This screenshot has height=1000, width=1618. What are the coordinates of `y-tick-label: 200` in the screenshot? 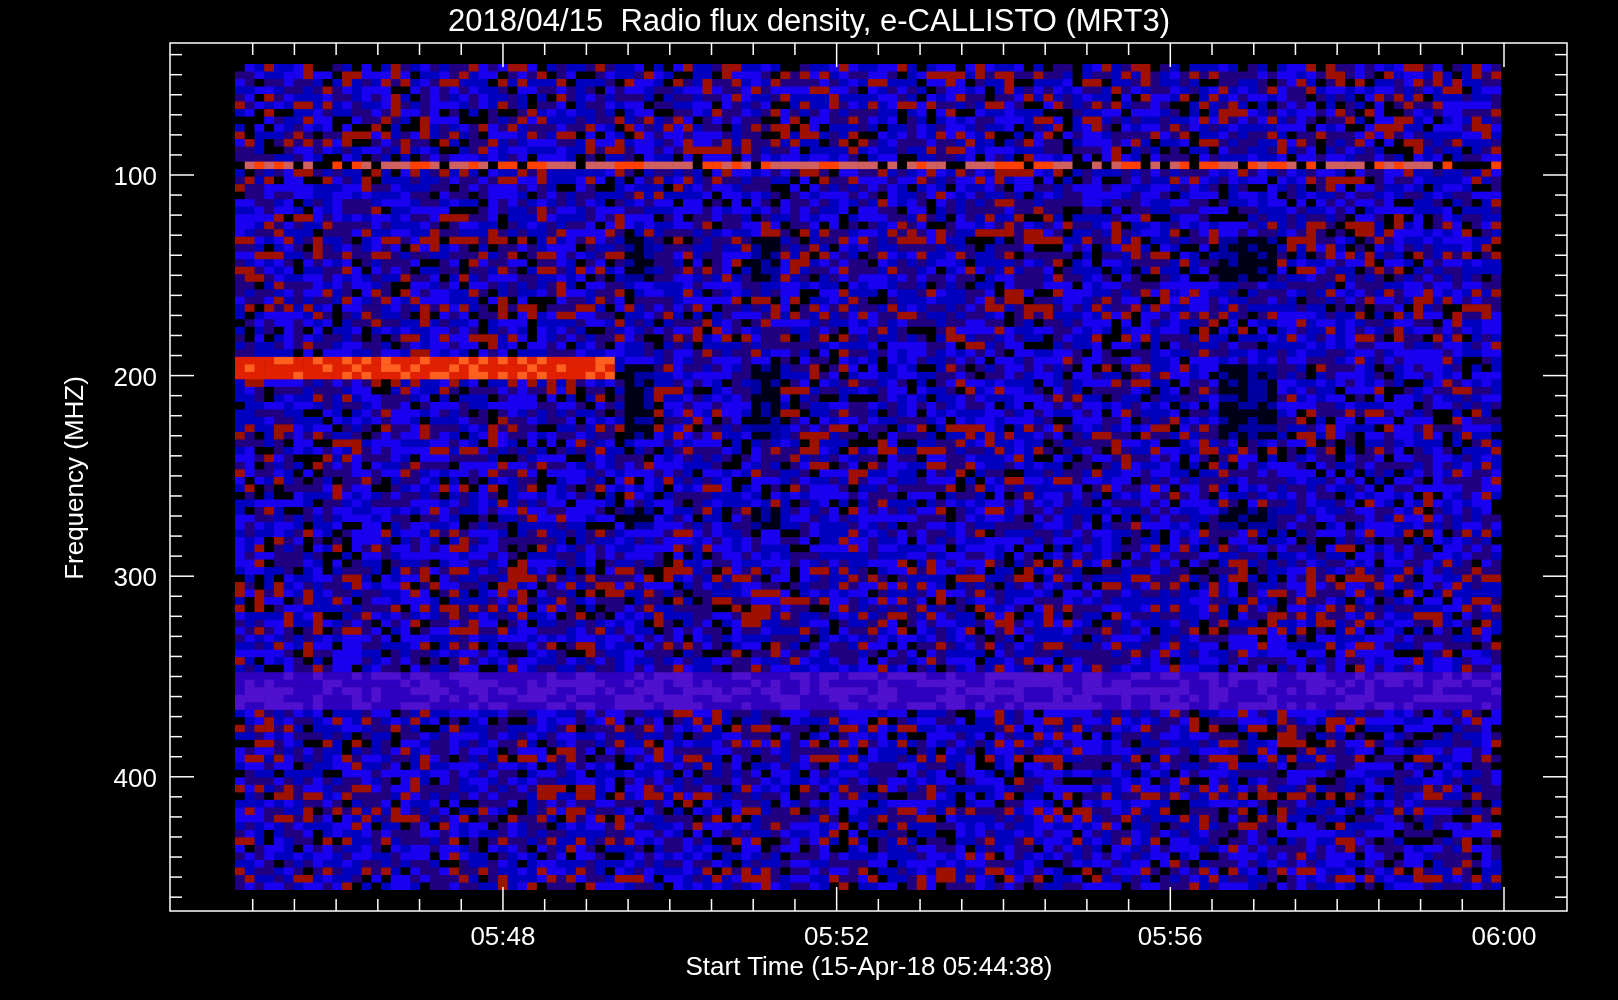 It's located at (135, 376).